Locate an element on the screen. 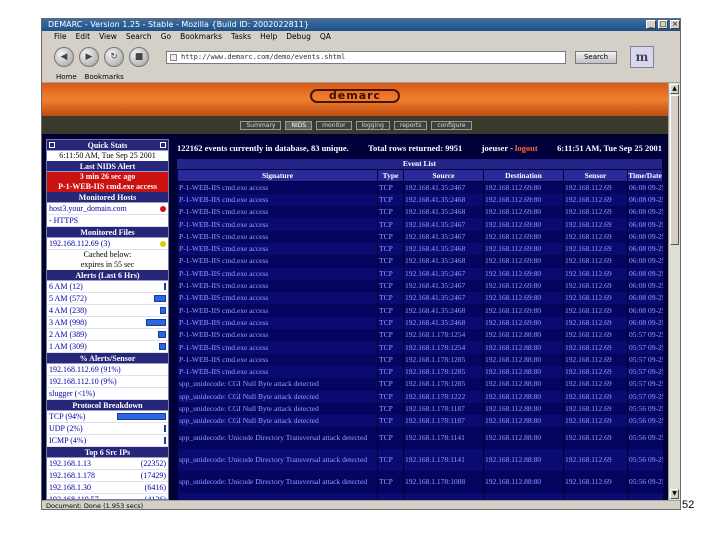  nav-tab-nids: NIDS is located at coordinates (299, 125).